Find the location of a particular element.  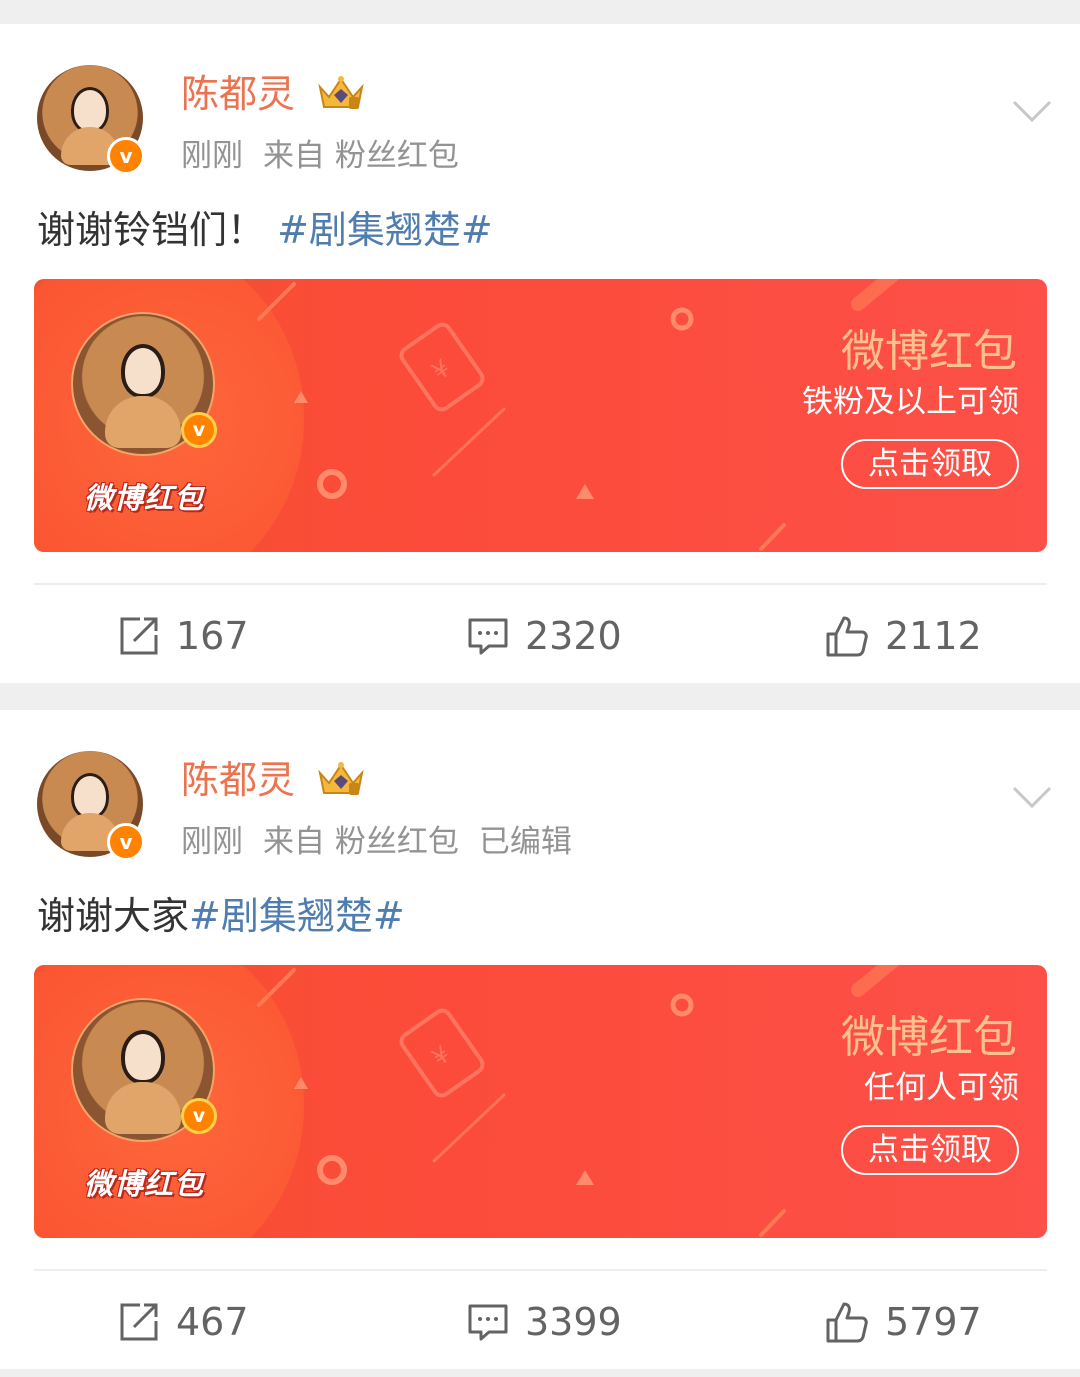

hongbao-eligibility: 铁粉及以上可领 is located at coordinates (910, 402).